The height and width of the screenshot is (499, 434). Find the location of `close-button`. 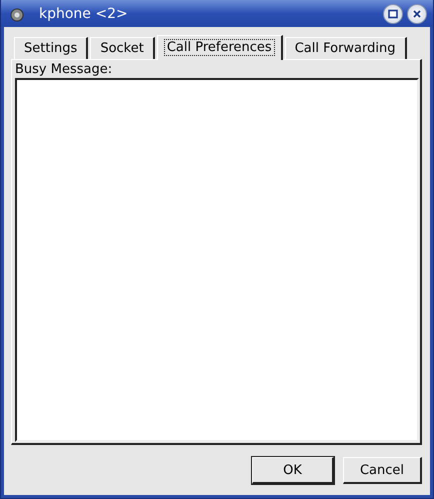

close-button is located at coordinates (417, 14).